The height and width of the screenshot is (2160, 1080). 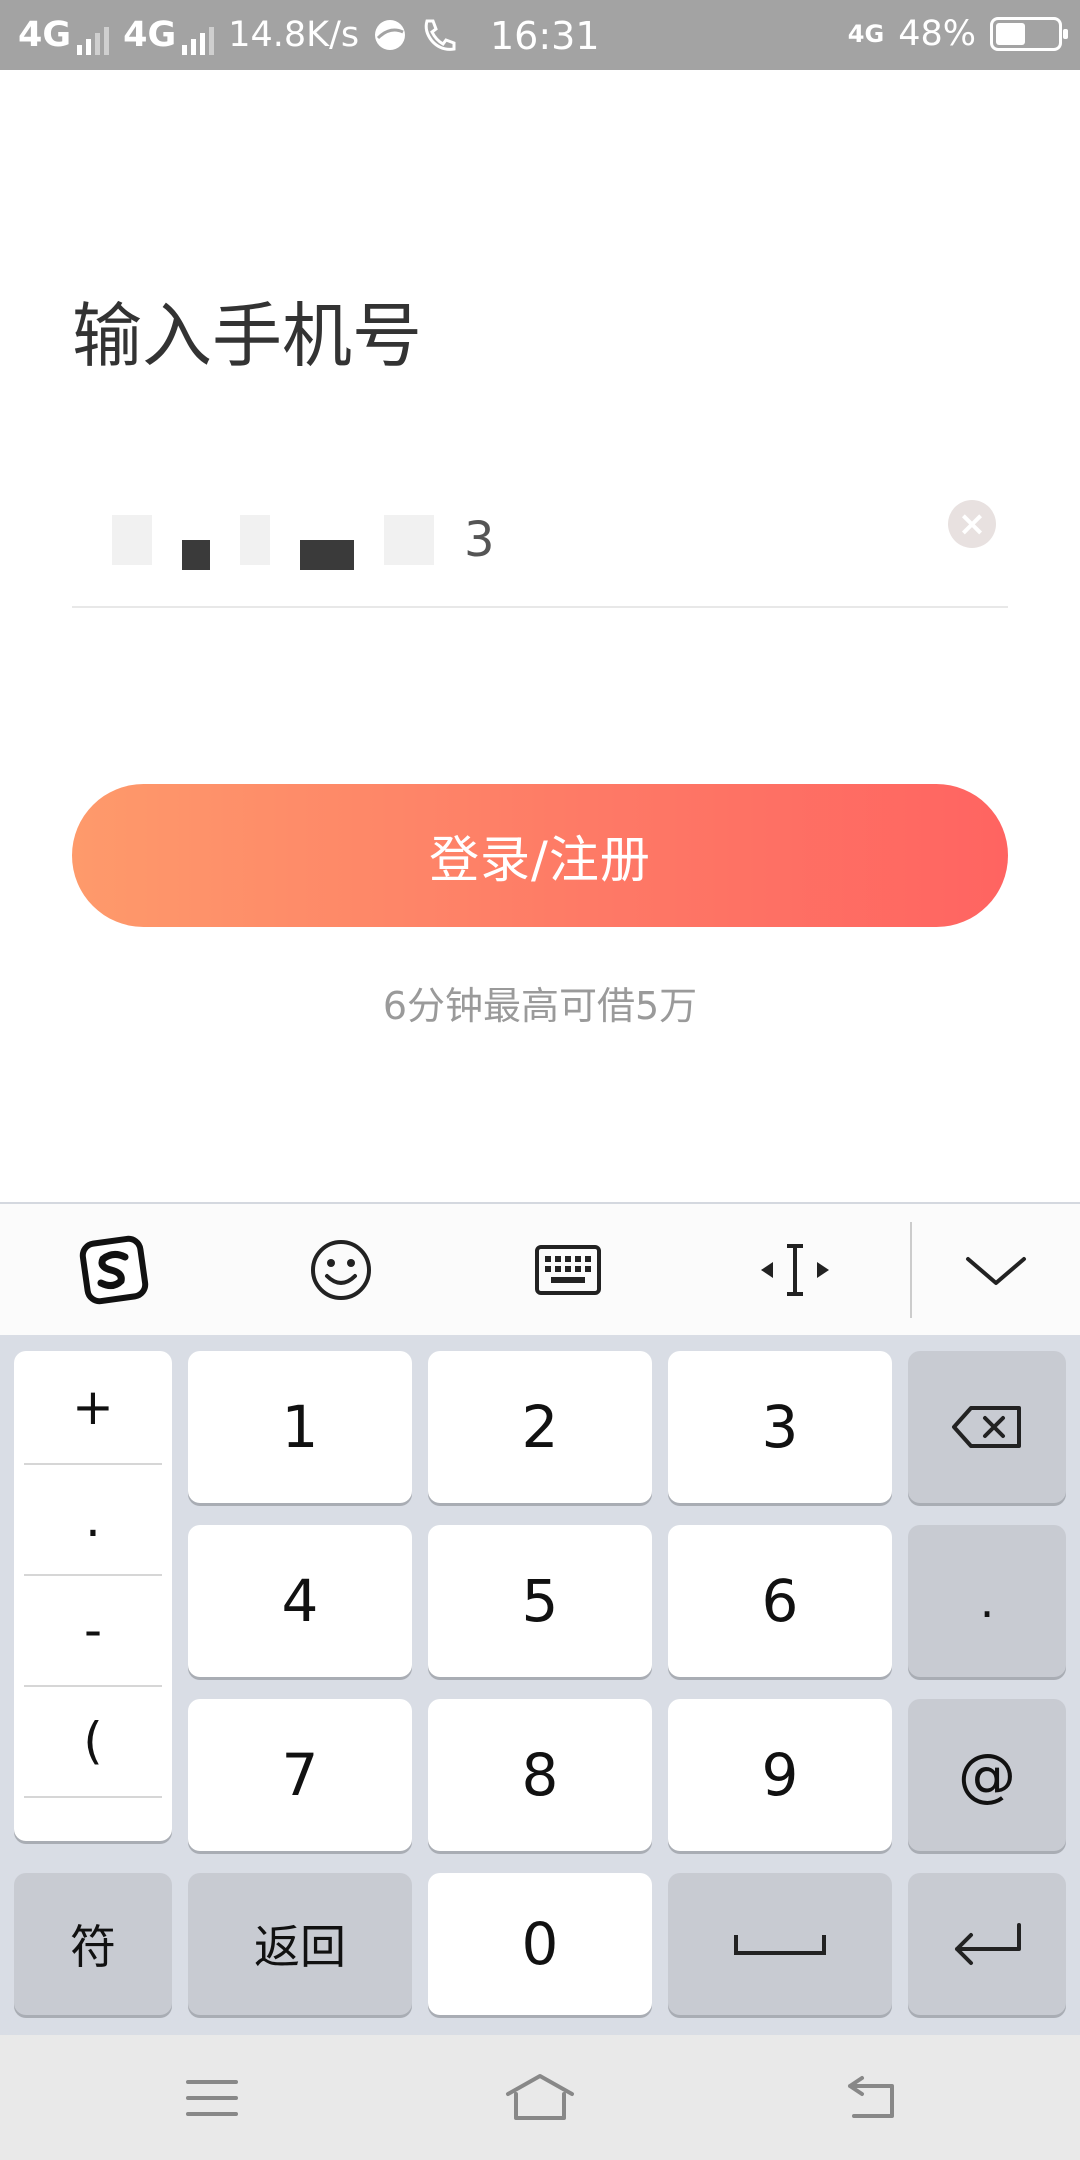 I want to click on login-register-button: 登录/注册, so click(x=540, y=855).